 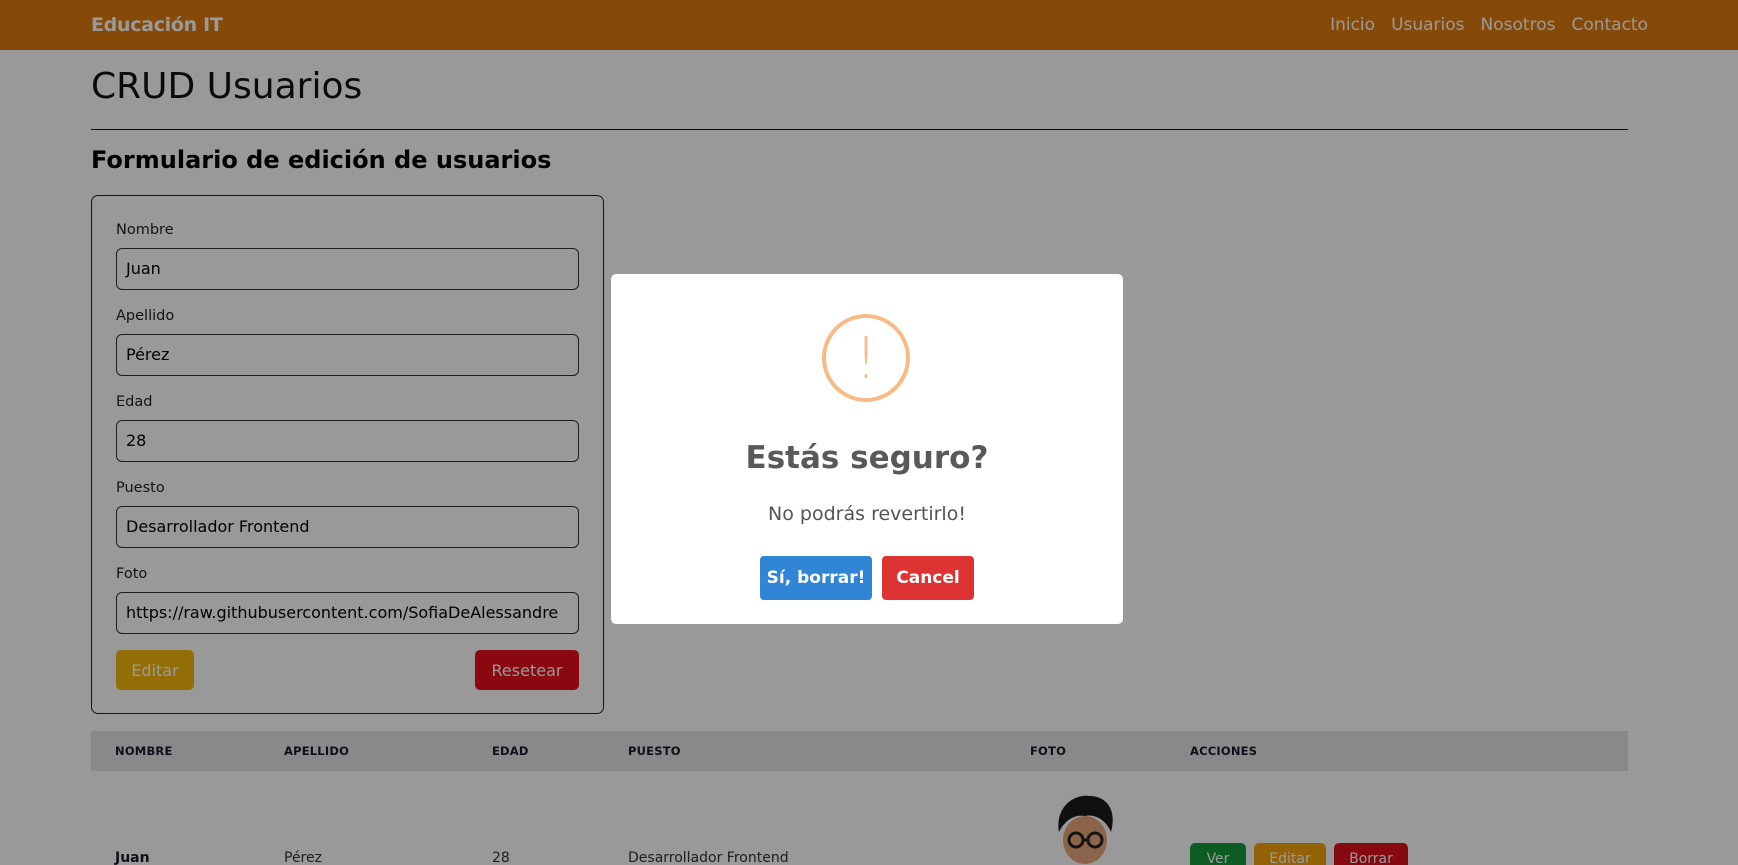 What do you see at coordinates (866, 358) in the screenshot?
I see `warning-icon: !` at bounding box center [866, 358].